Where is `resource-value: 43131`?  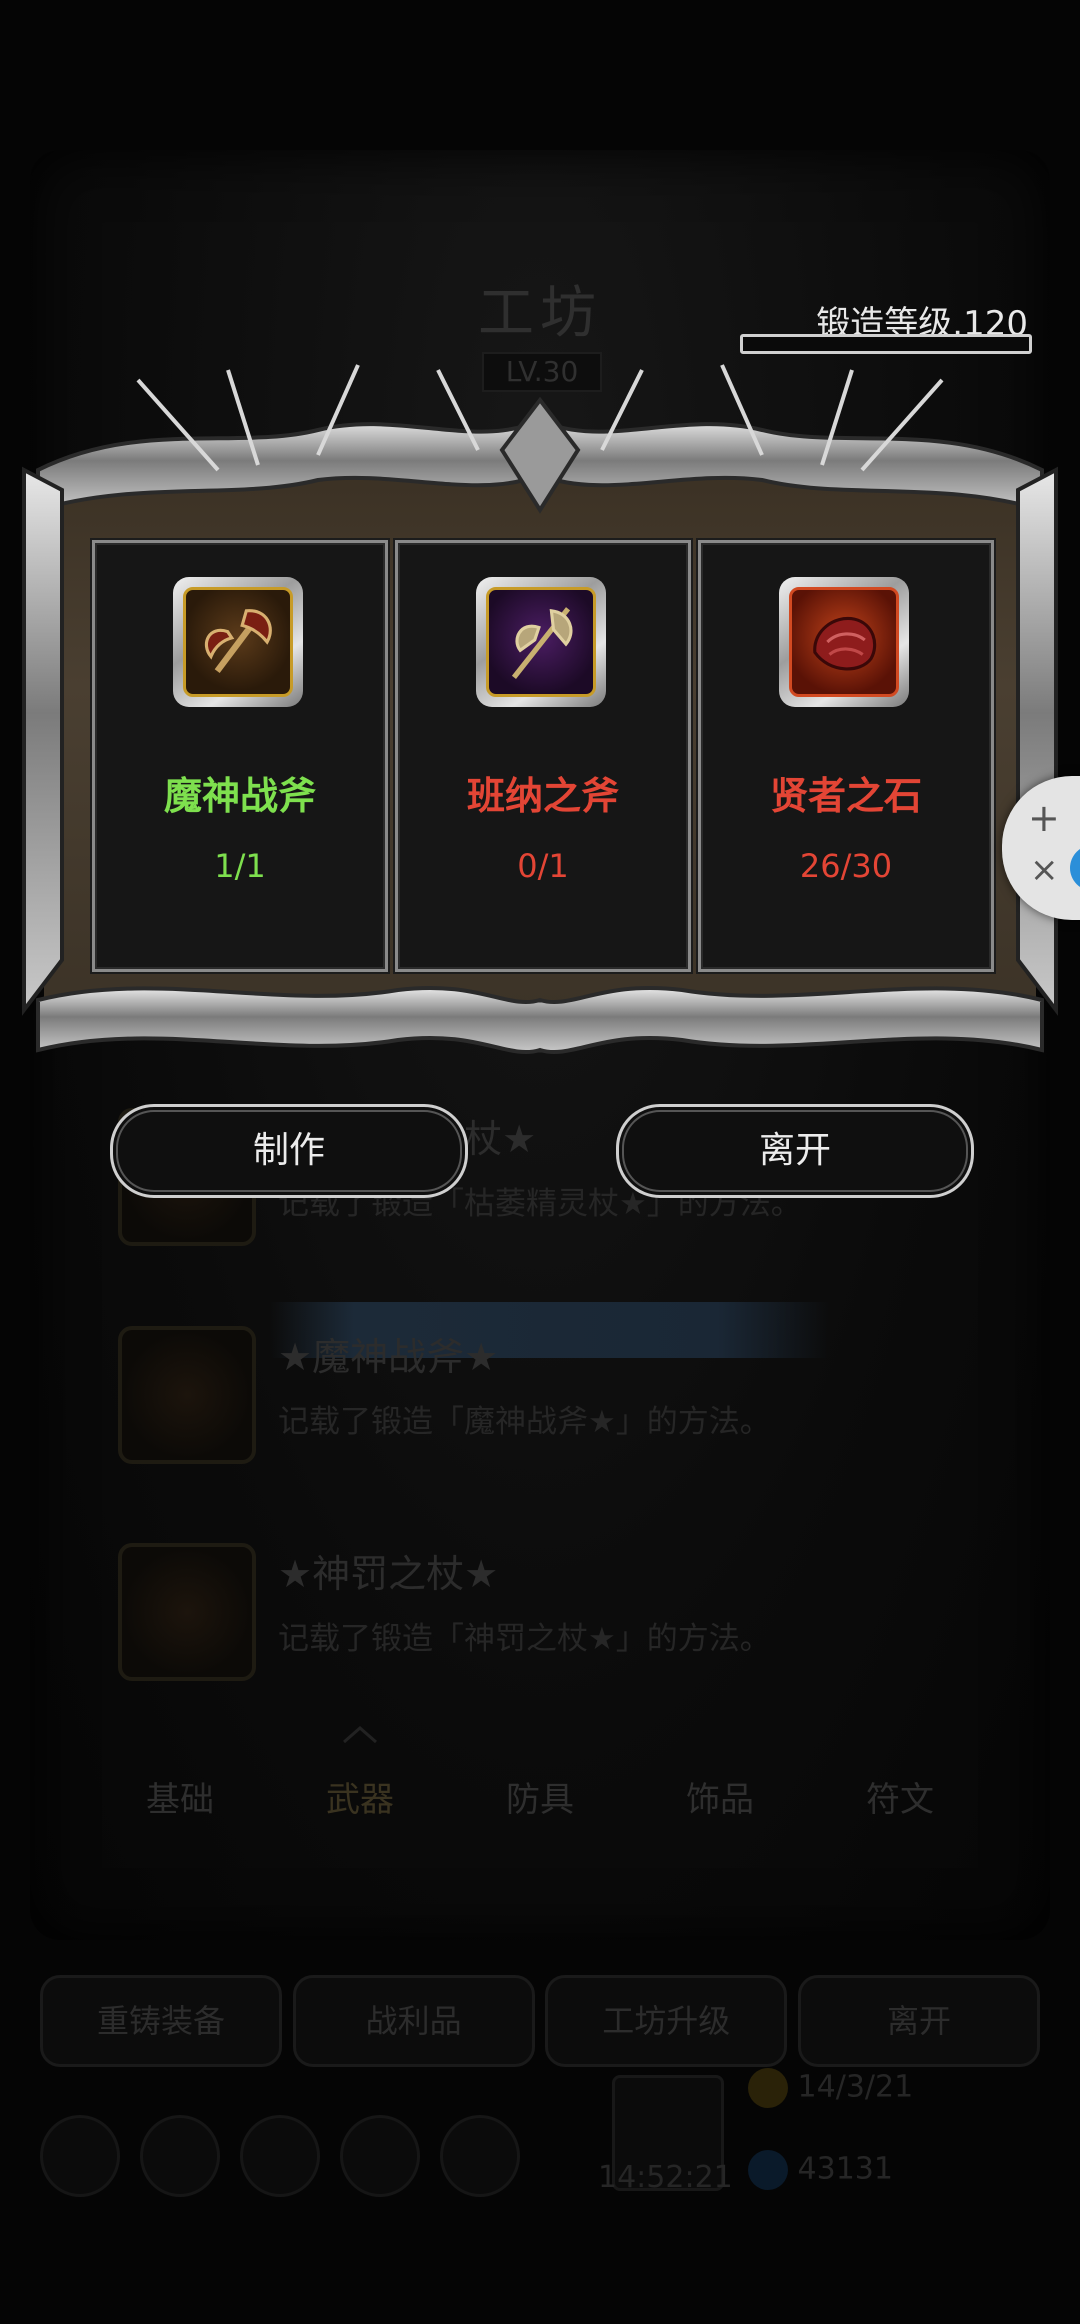 resource-value: 43131 is located at coordinates (845, 2169).